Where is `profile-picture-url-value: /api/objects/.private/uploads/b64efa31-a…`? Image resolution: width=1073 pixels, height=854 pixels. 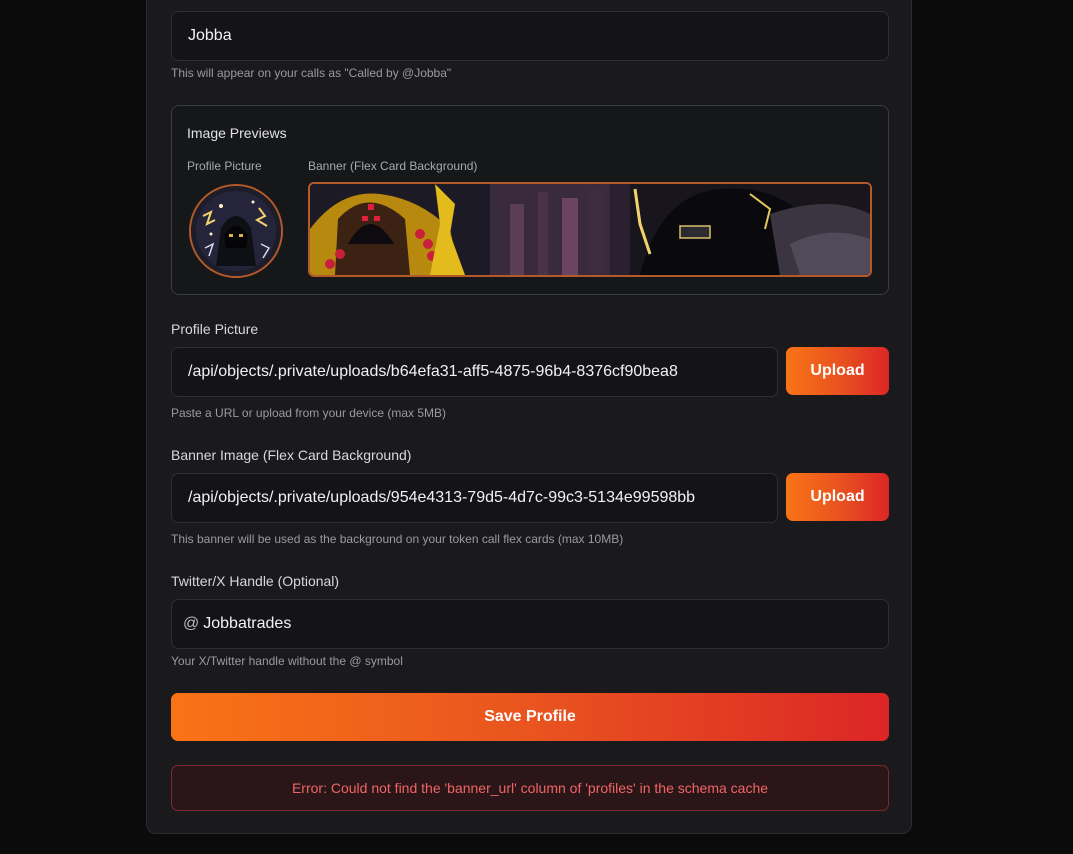 profile-picture-url-value: /api/objects/.private/uploads/b64efa31-a… is located at coordinates (433, 371).